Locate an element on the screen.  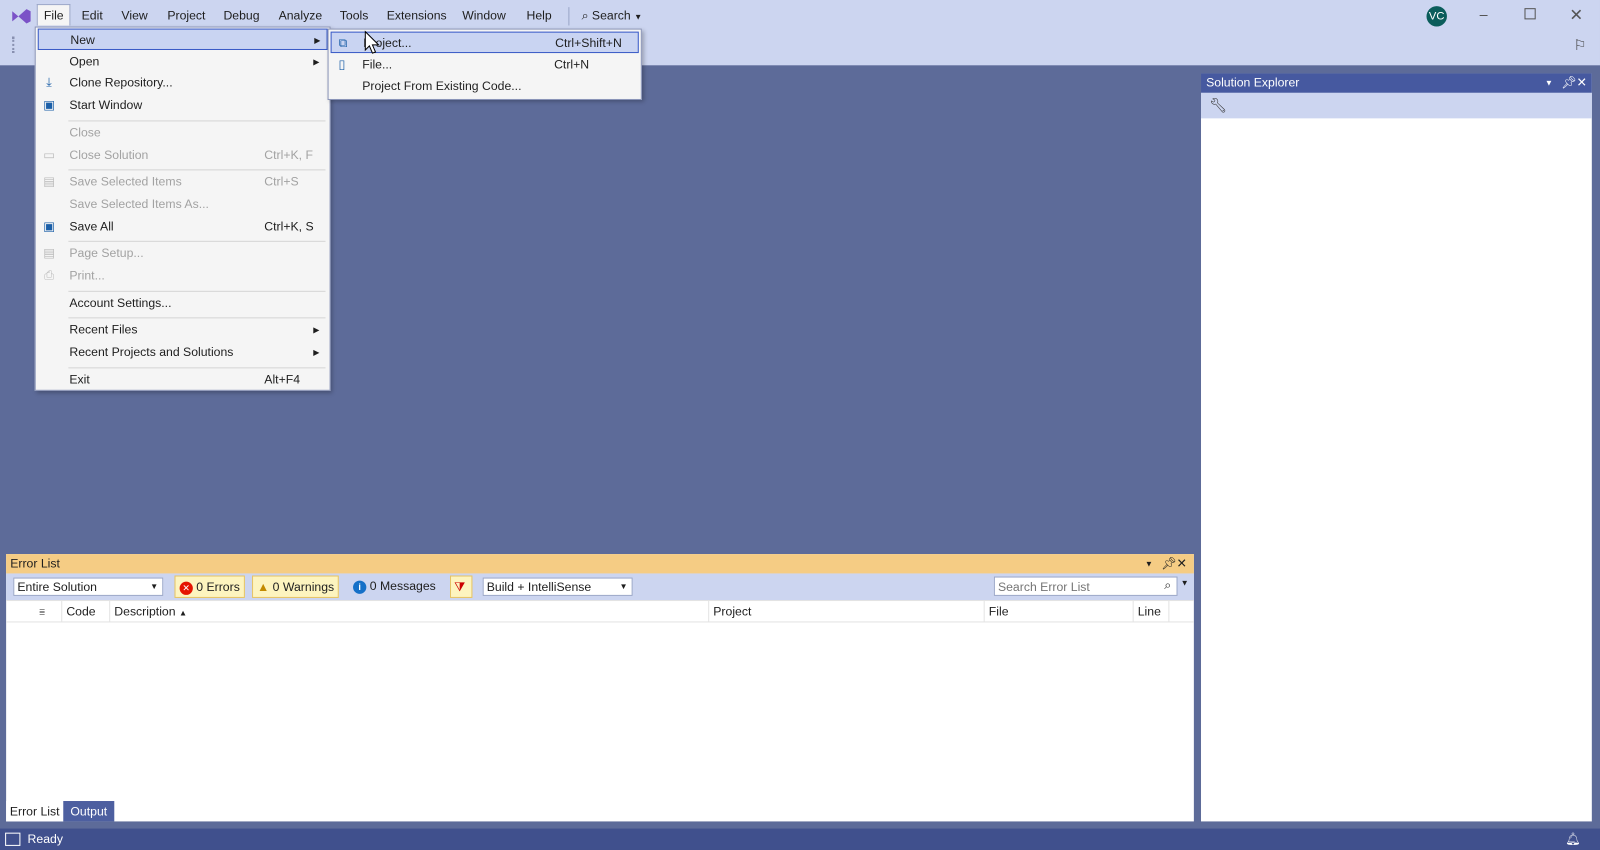
column-header-project: Project is located at coordinates (847, 612).